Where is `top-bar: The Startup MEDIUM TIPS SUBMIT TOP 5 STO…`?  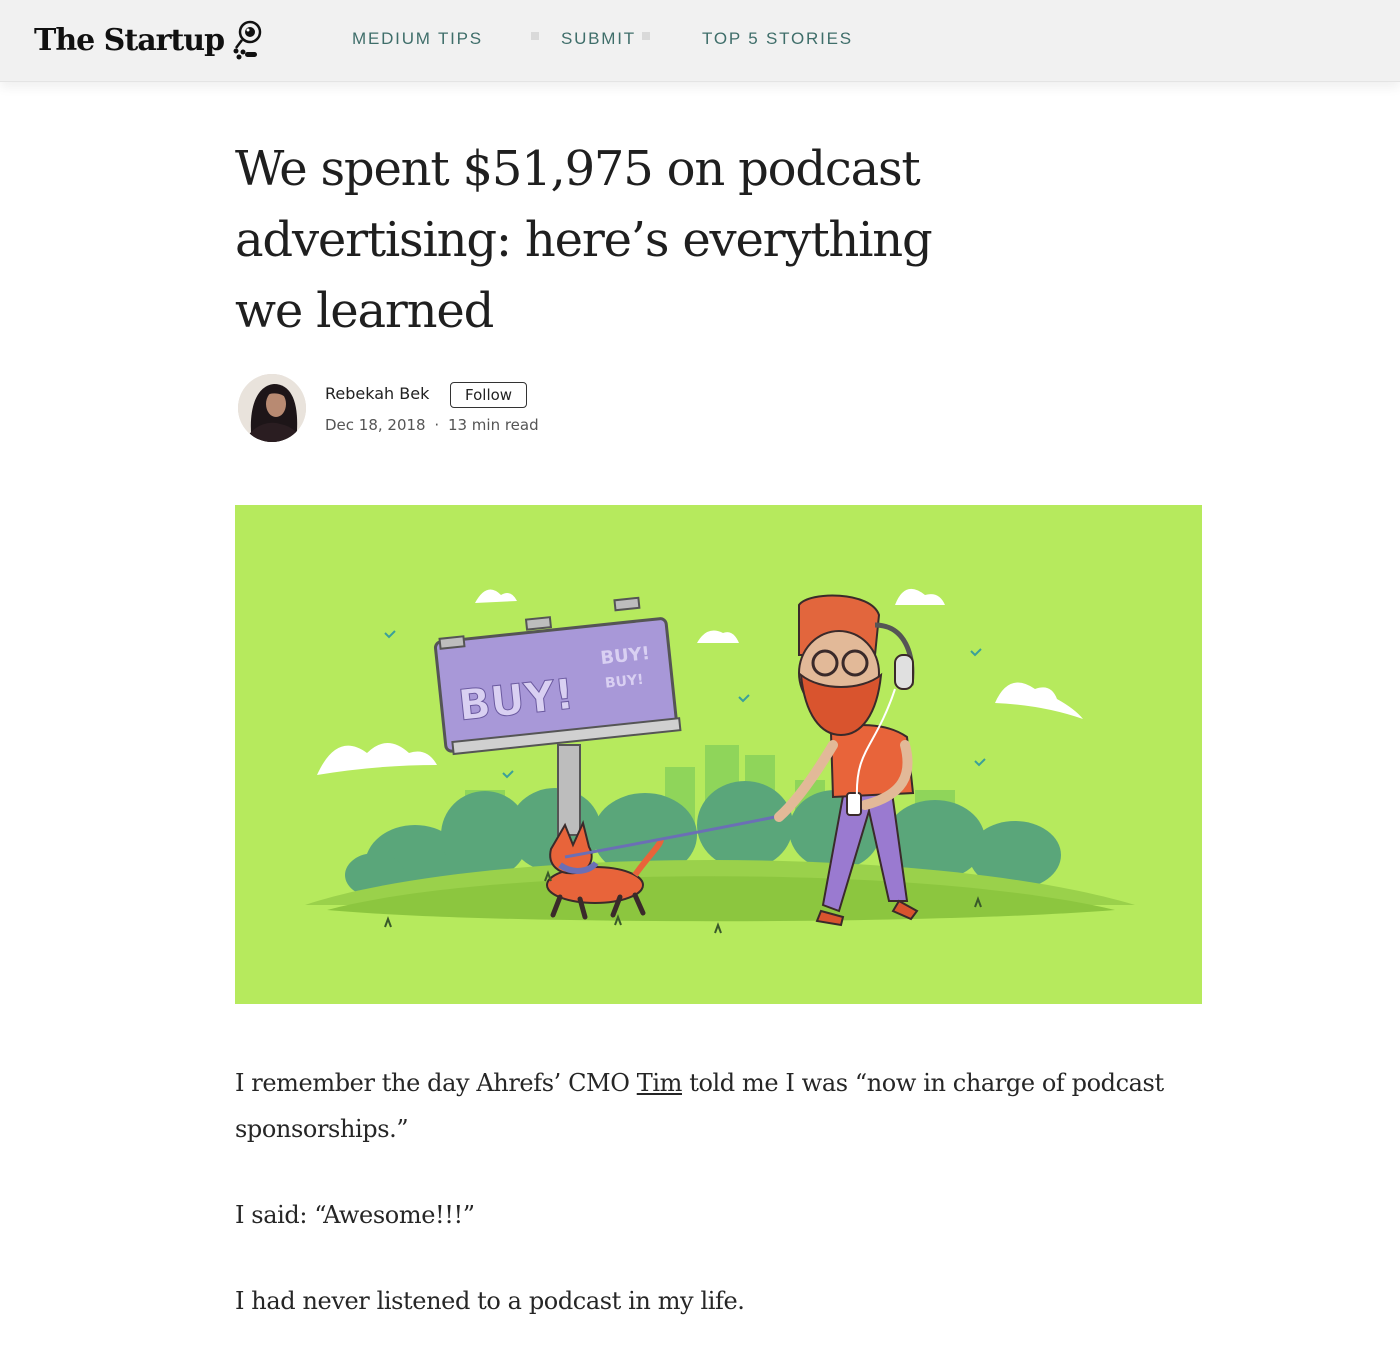 top-bar: The Startup MEDIUM TIPS SUBMIT TOP 5 STO… is located at coordinates (700, 41).